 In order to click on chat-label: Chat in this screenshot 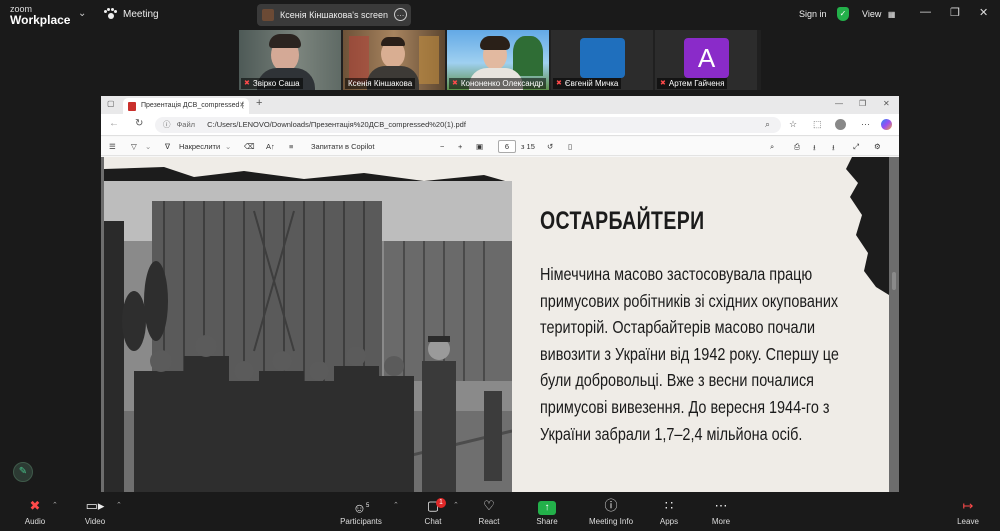, I will do `click(433, 521)`.